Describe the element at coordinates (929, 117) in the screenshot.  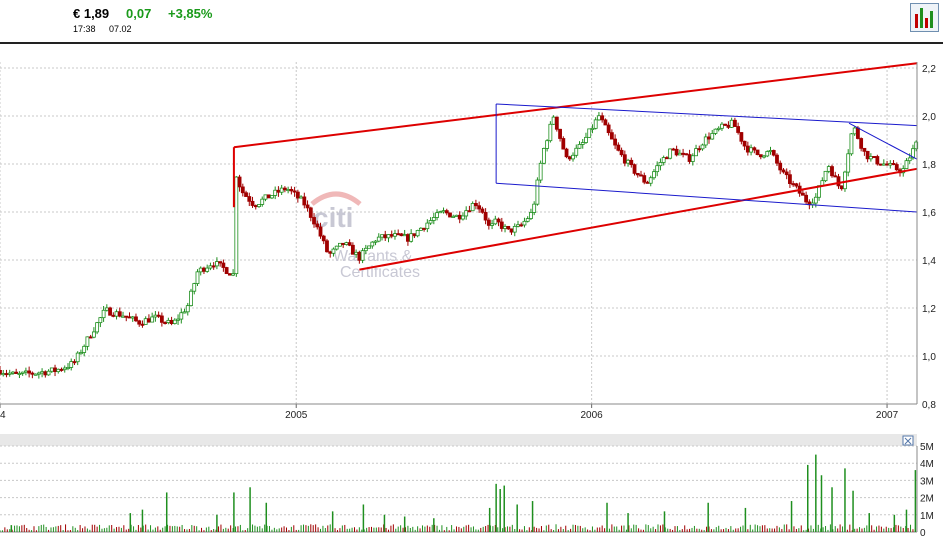
I see `price-tick-label: 2,0` at that location.